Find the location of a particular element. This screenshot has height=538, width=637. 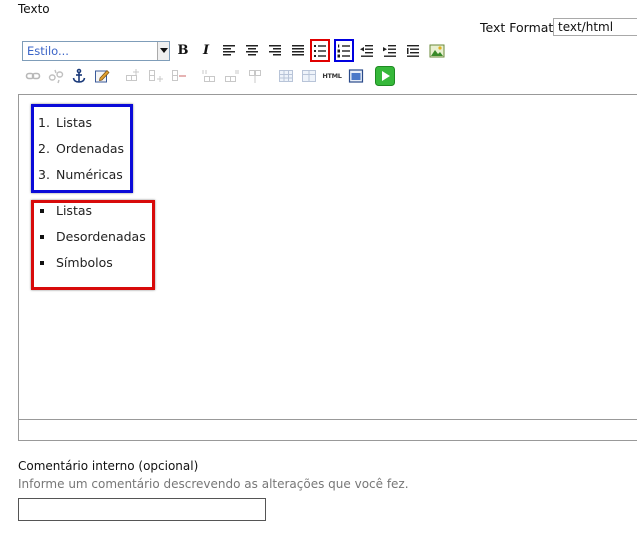

outdent-icon is located at coordinates (366, 51).